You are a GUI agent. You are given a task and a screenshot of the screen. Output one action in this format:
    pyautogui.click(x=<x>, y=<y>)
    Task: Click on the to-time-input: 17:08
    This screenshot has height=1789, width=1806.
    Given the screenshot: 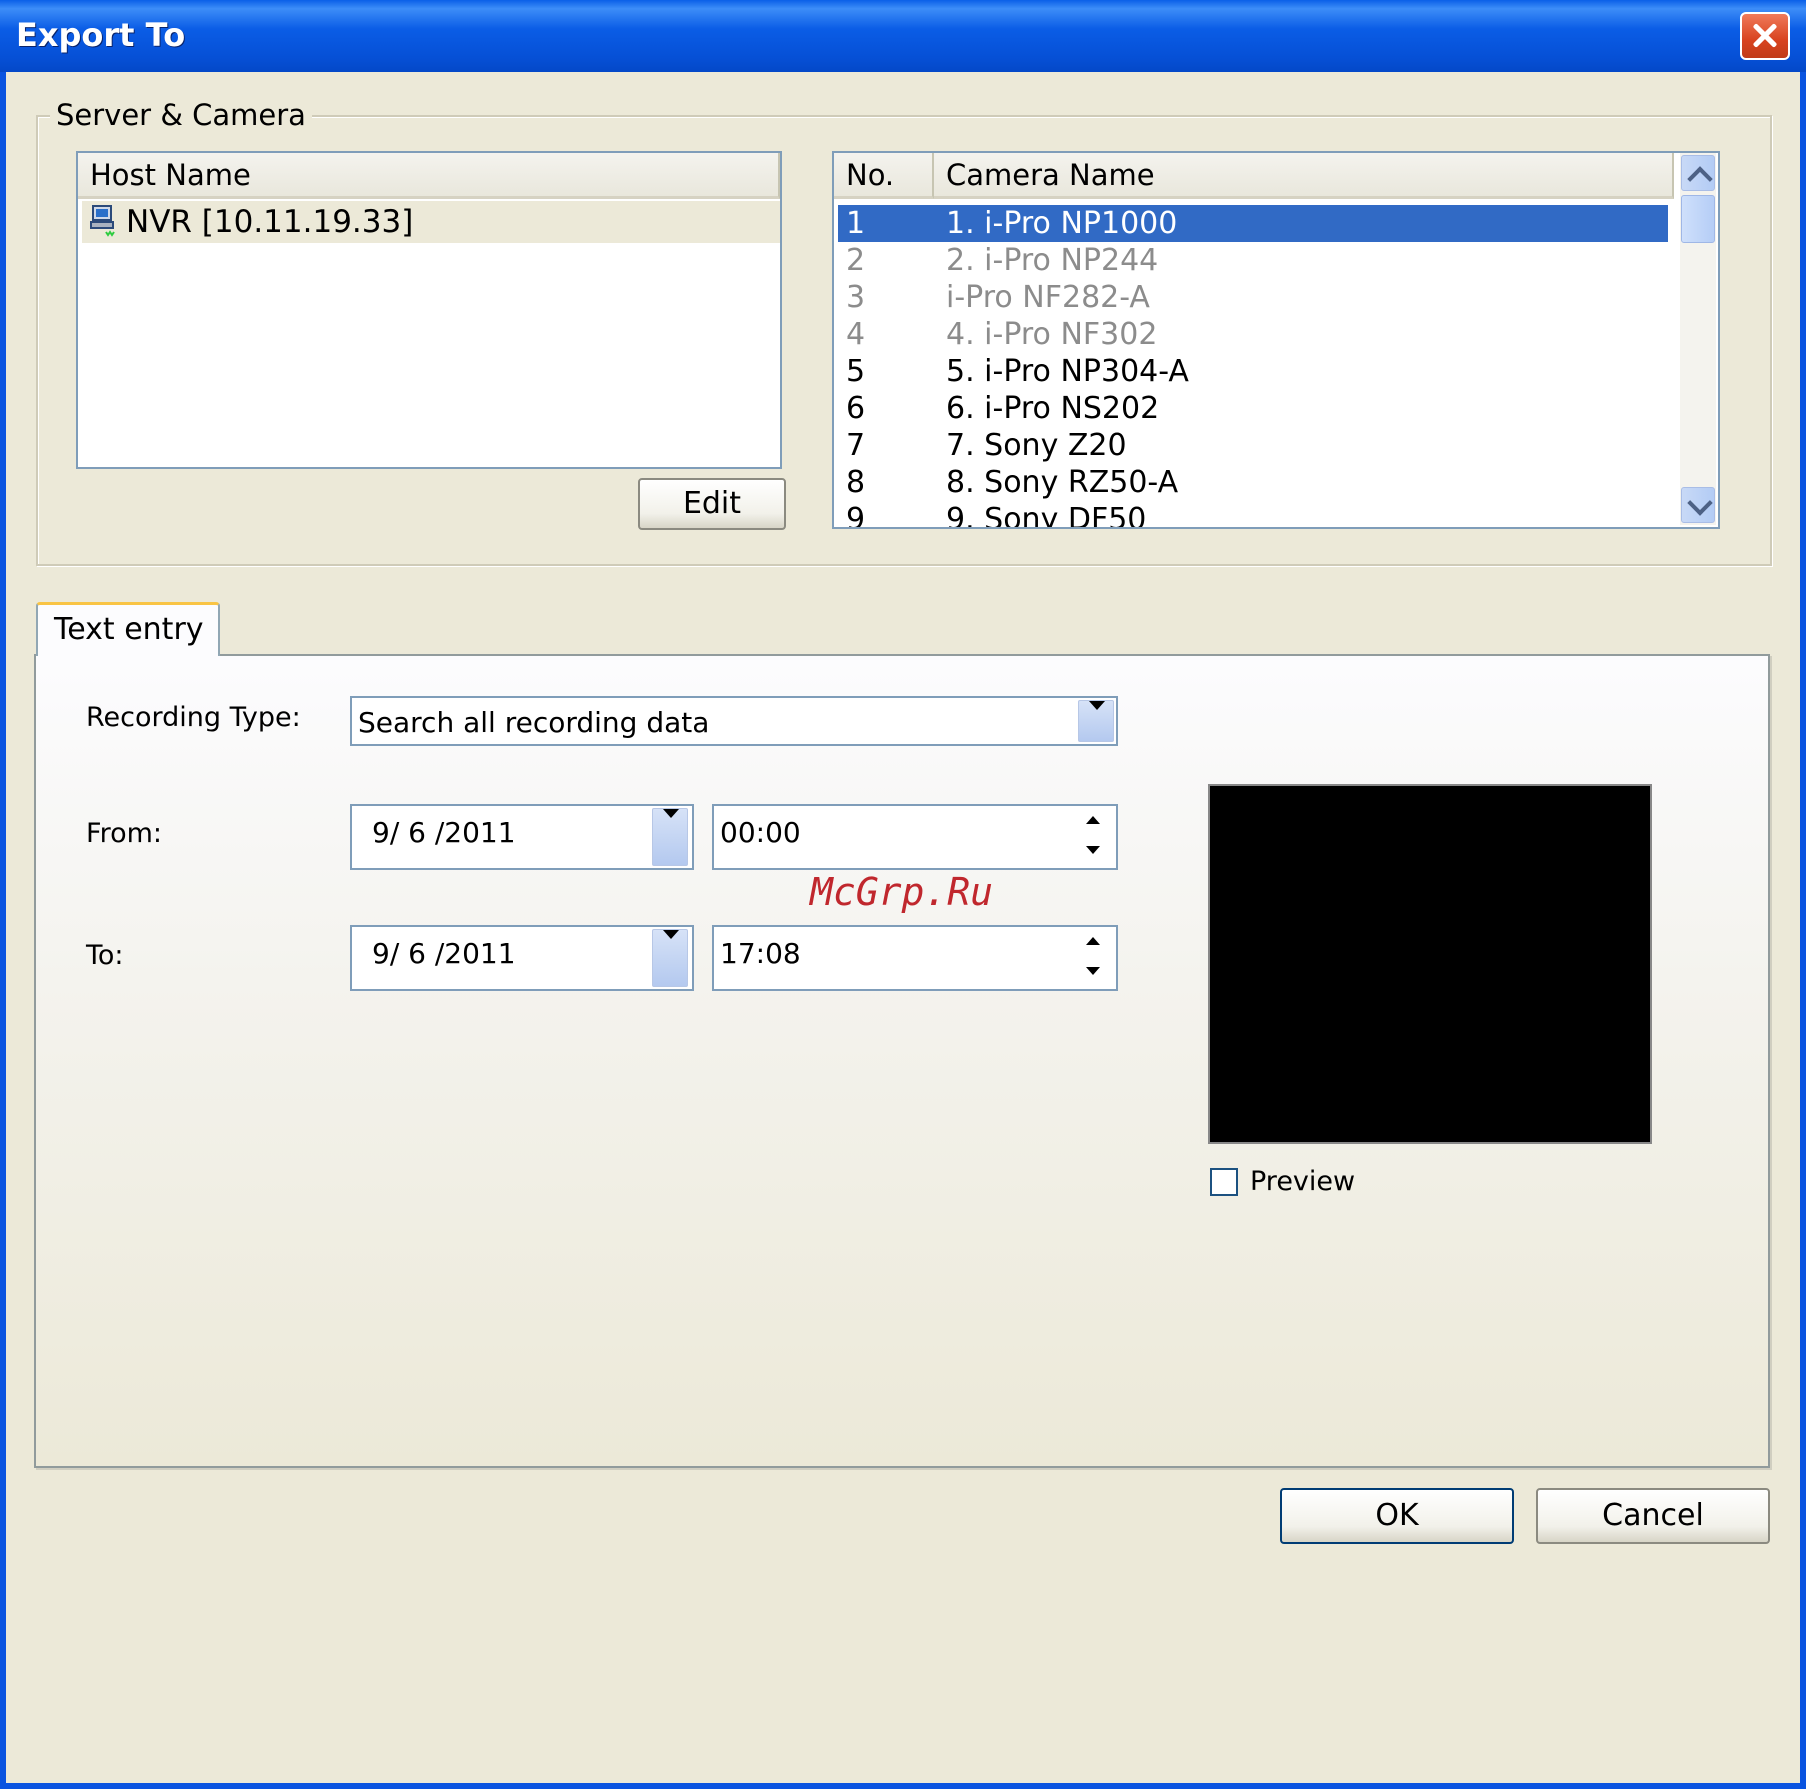 What is the action you would take?
    pyautogui.click(x=915, y=958)
    